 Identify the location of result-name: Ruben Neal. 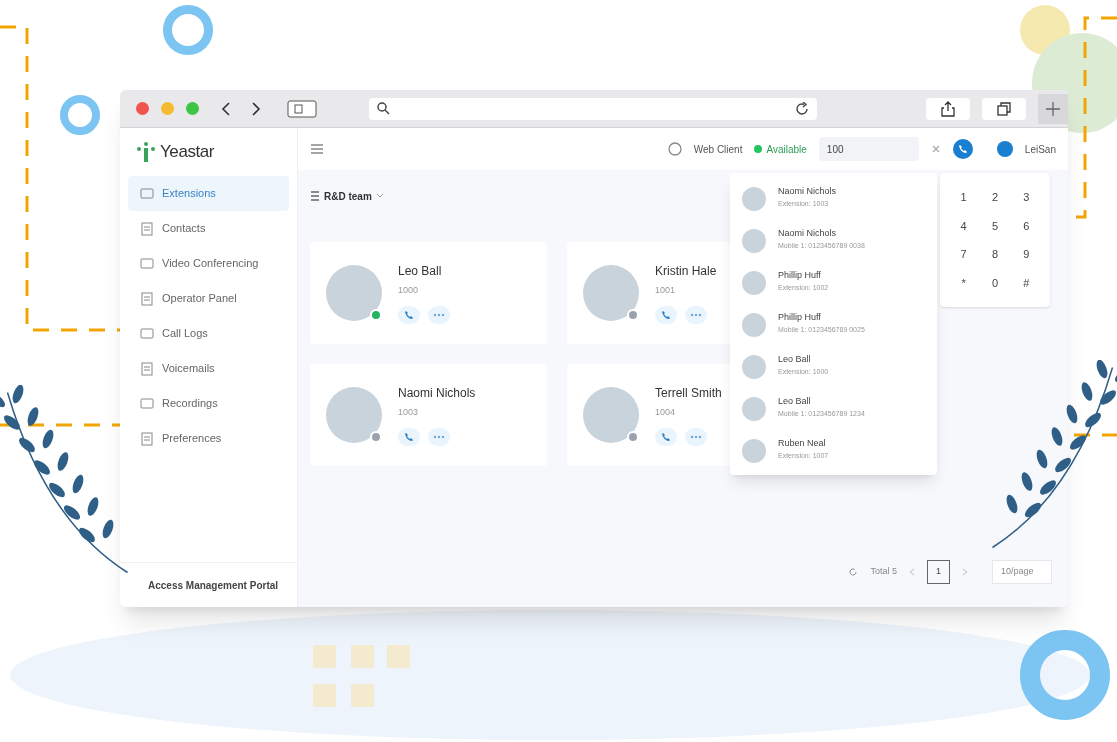
(802, 443).